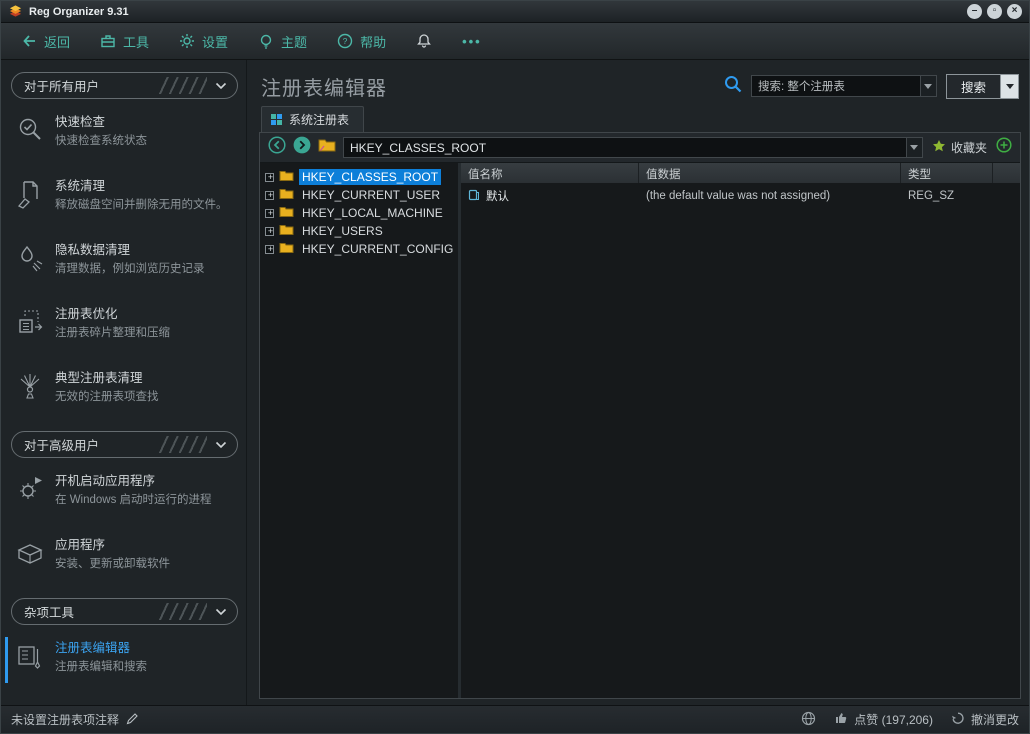  I want to click on notifications-button, so click(424, 41).